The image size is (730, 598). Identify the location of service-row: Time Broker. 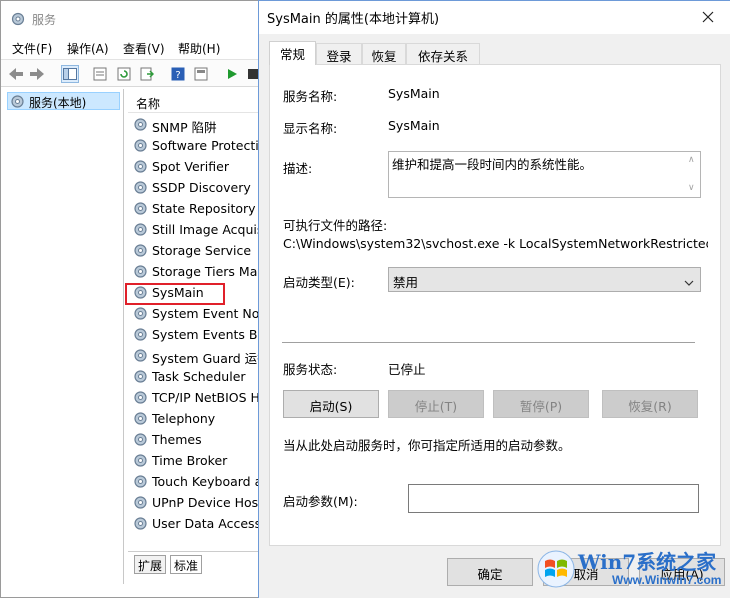
(197, 460).